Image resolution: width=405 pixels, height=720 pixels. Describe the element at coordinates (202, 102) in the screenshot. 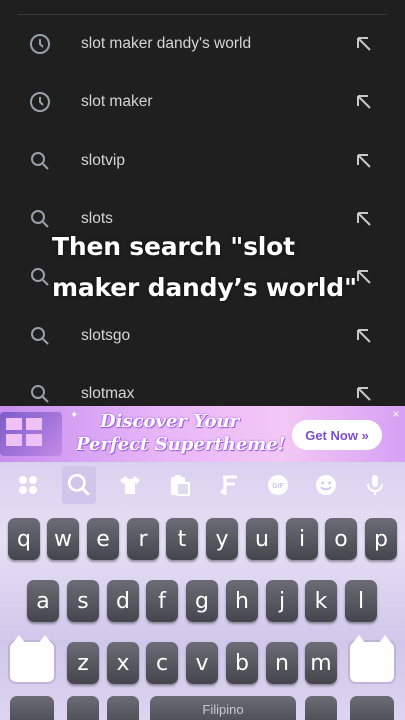

I see `suggestion-row: slot maker` at that location.